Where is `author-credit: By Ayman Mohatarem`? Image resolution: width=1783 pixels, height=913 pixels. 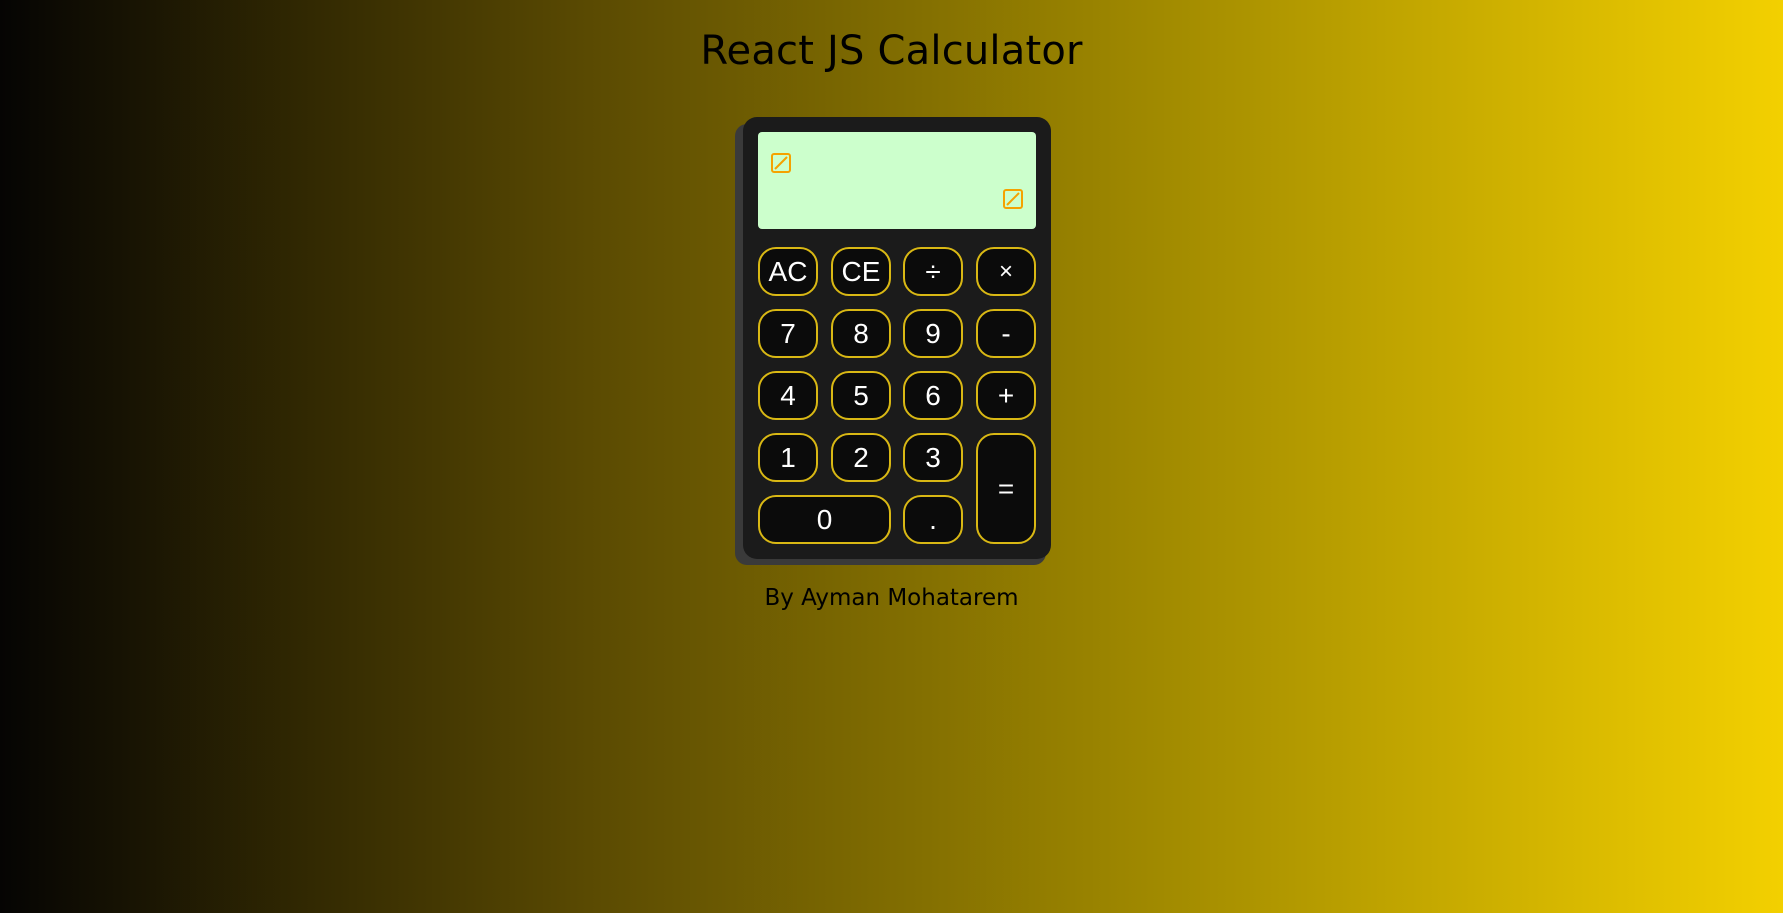
author-credit: By Ayman Mohatarem is located at coordinates (891, 598).